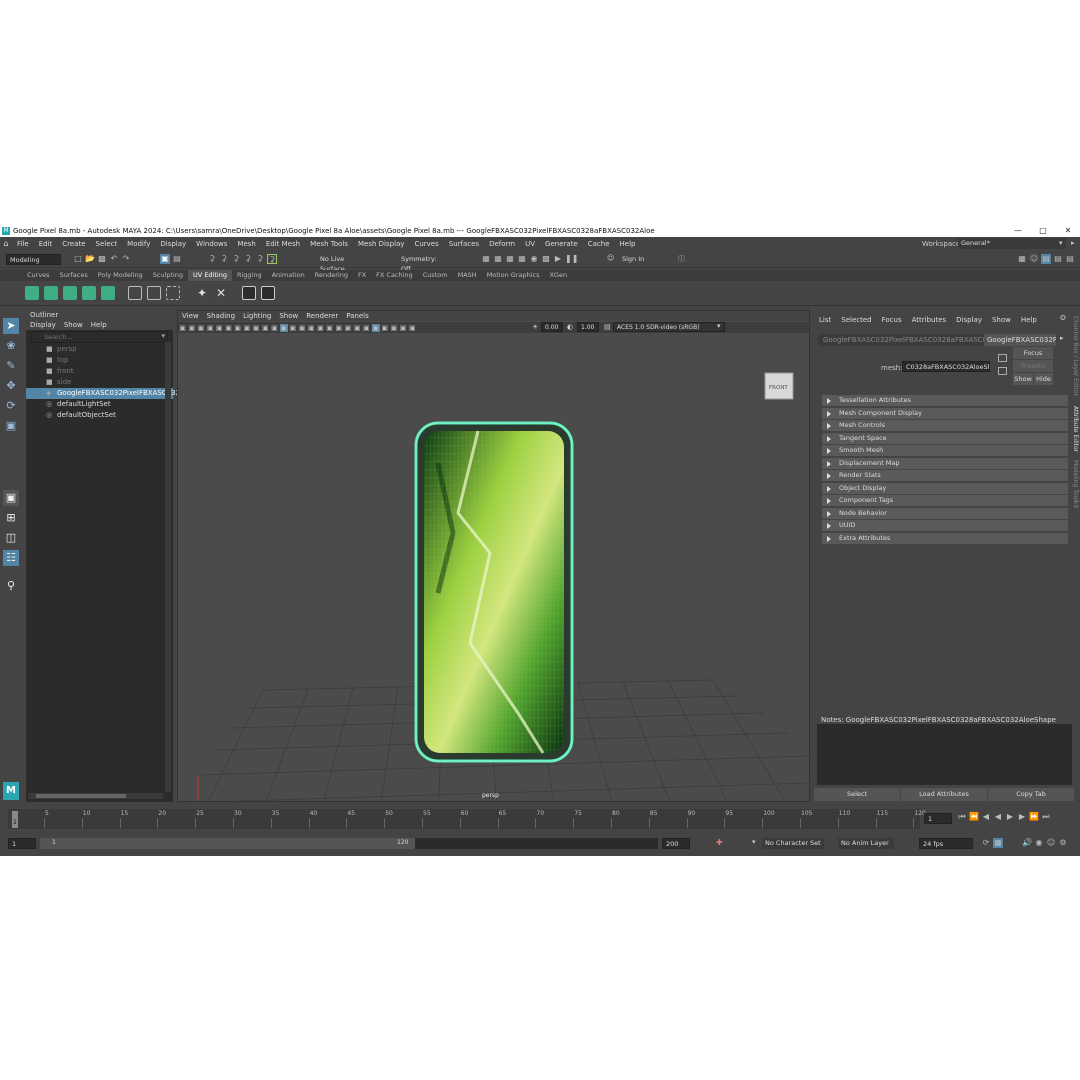 The height and width of the screenshot is (1080, 1080). What do you see at coordinates (33, 259) in the screenshot?
I see `menuset-dropdown: Modeling` at bounding box center [33, 259].